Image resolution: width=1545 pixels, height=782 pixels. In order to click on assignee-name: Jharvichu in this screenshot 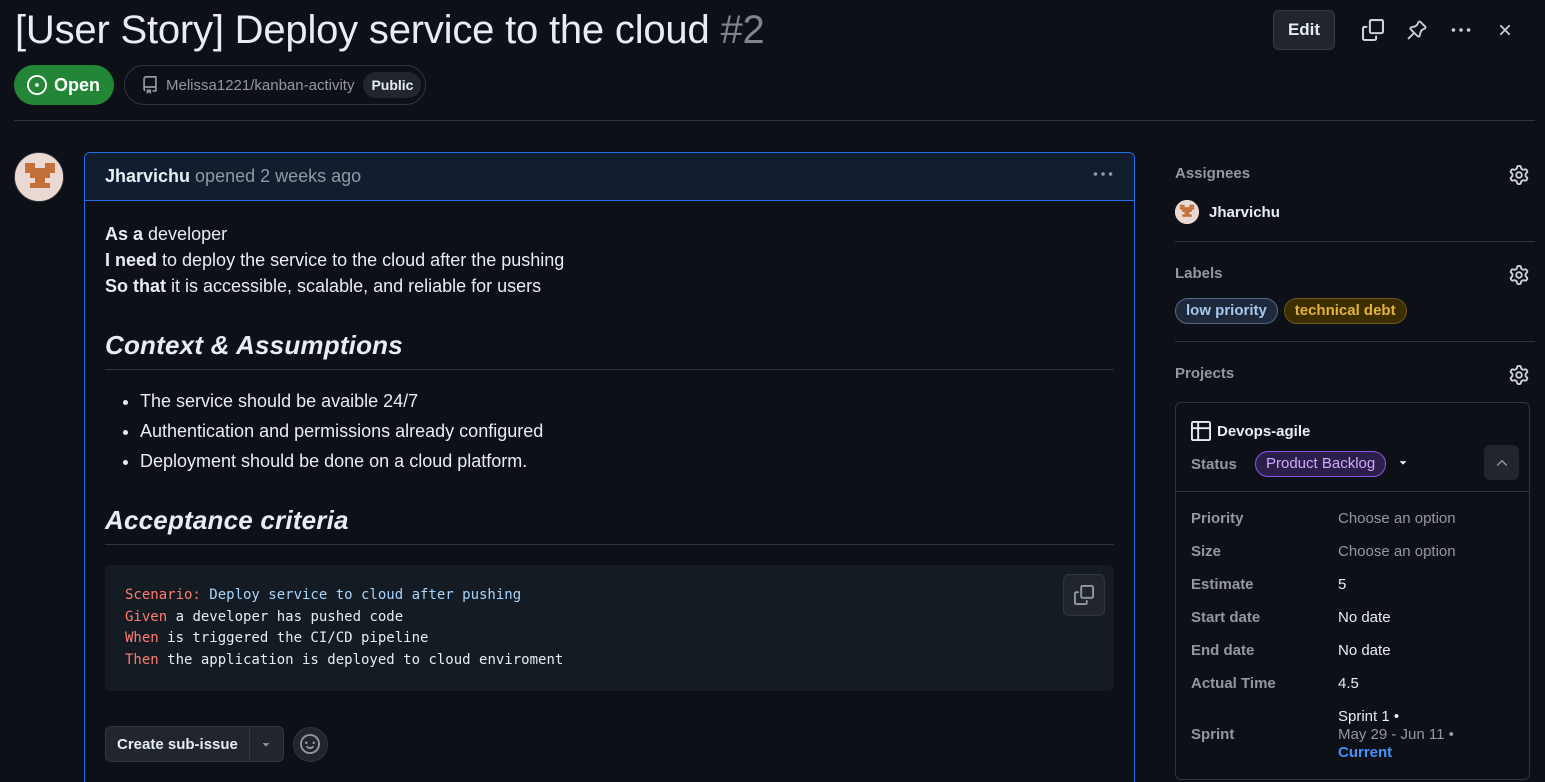, I will do `click(1244, 212)`.